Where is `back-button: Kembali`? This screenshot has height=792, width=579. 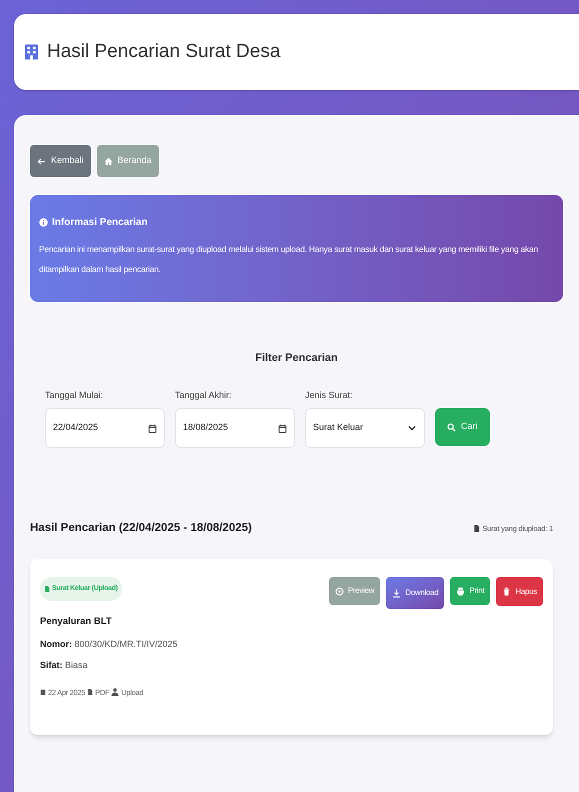
back-button: Kembali is located at coordinates (60, 161).